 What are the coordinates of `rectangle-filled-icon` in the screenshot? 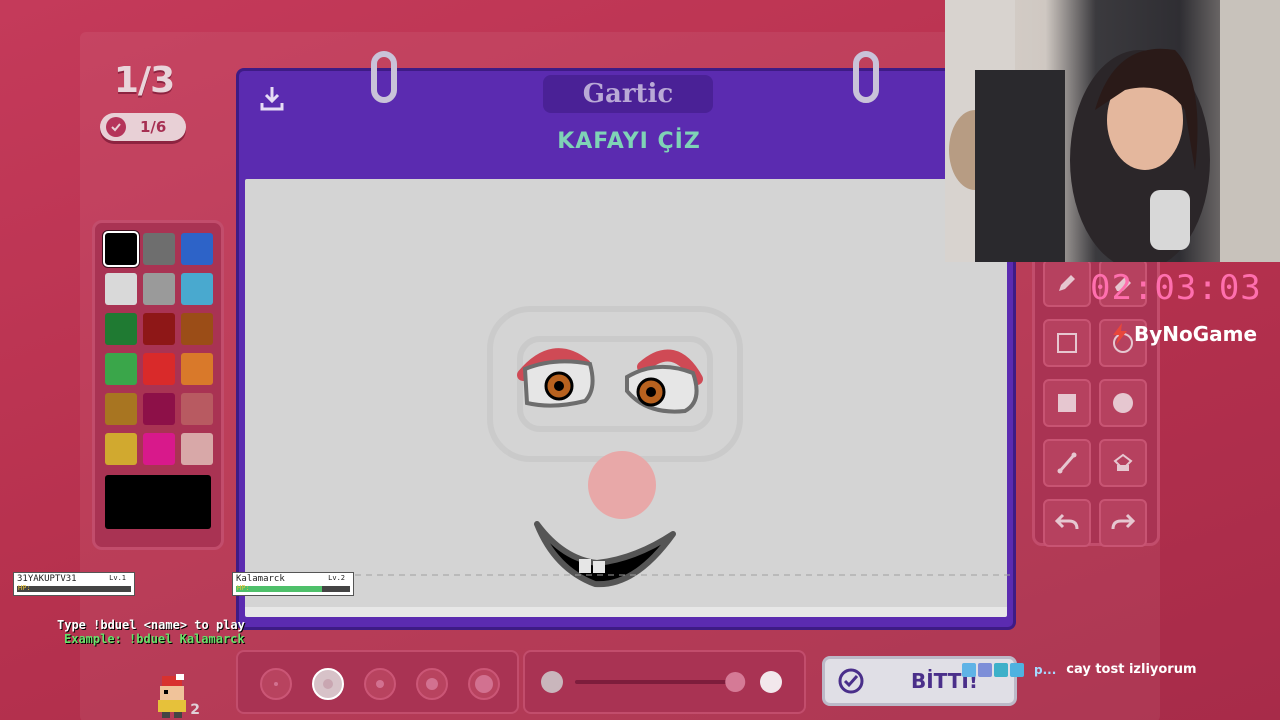 It's located at (1067, 403).